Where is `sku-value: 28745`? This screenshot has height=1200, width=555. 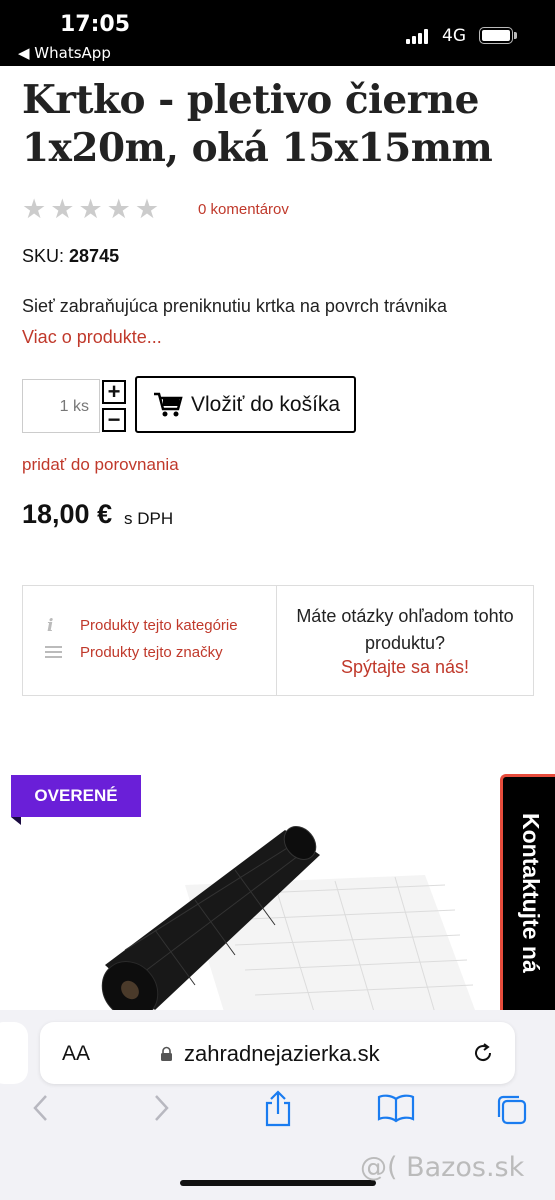 sku-value: 28745 is located at coordinates (94, 256).